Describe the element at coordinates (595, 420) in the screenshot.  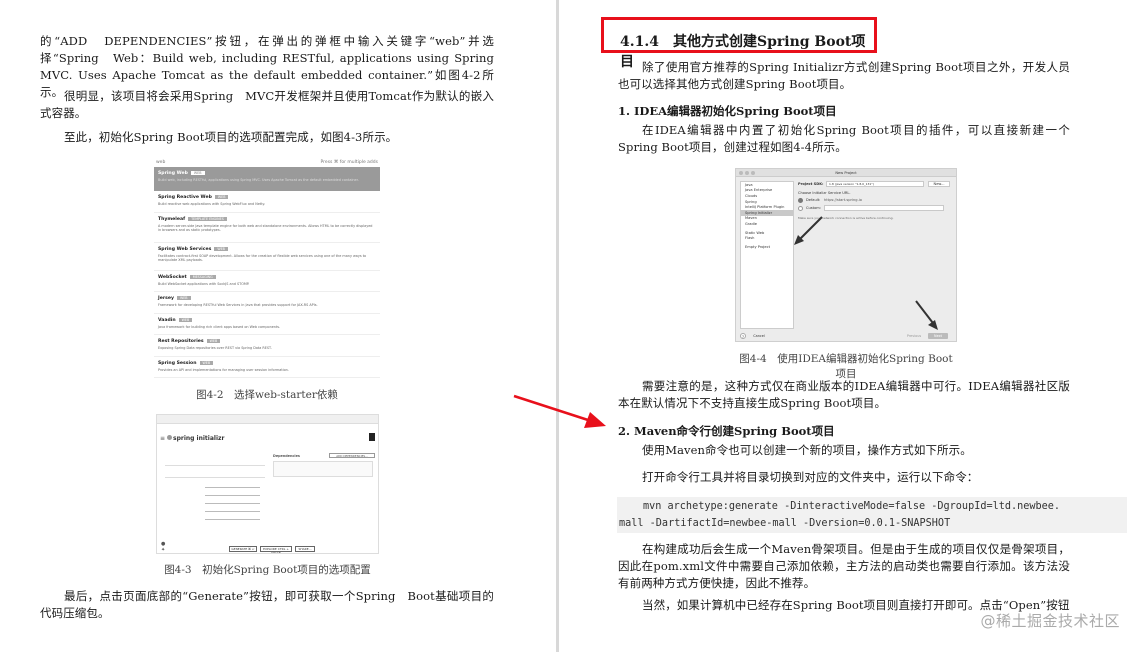
I see `red-arrow-head` at that location.